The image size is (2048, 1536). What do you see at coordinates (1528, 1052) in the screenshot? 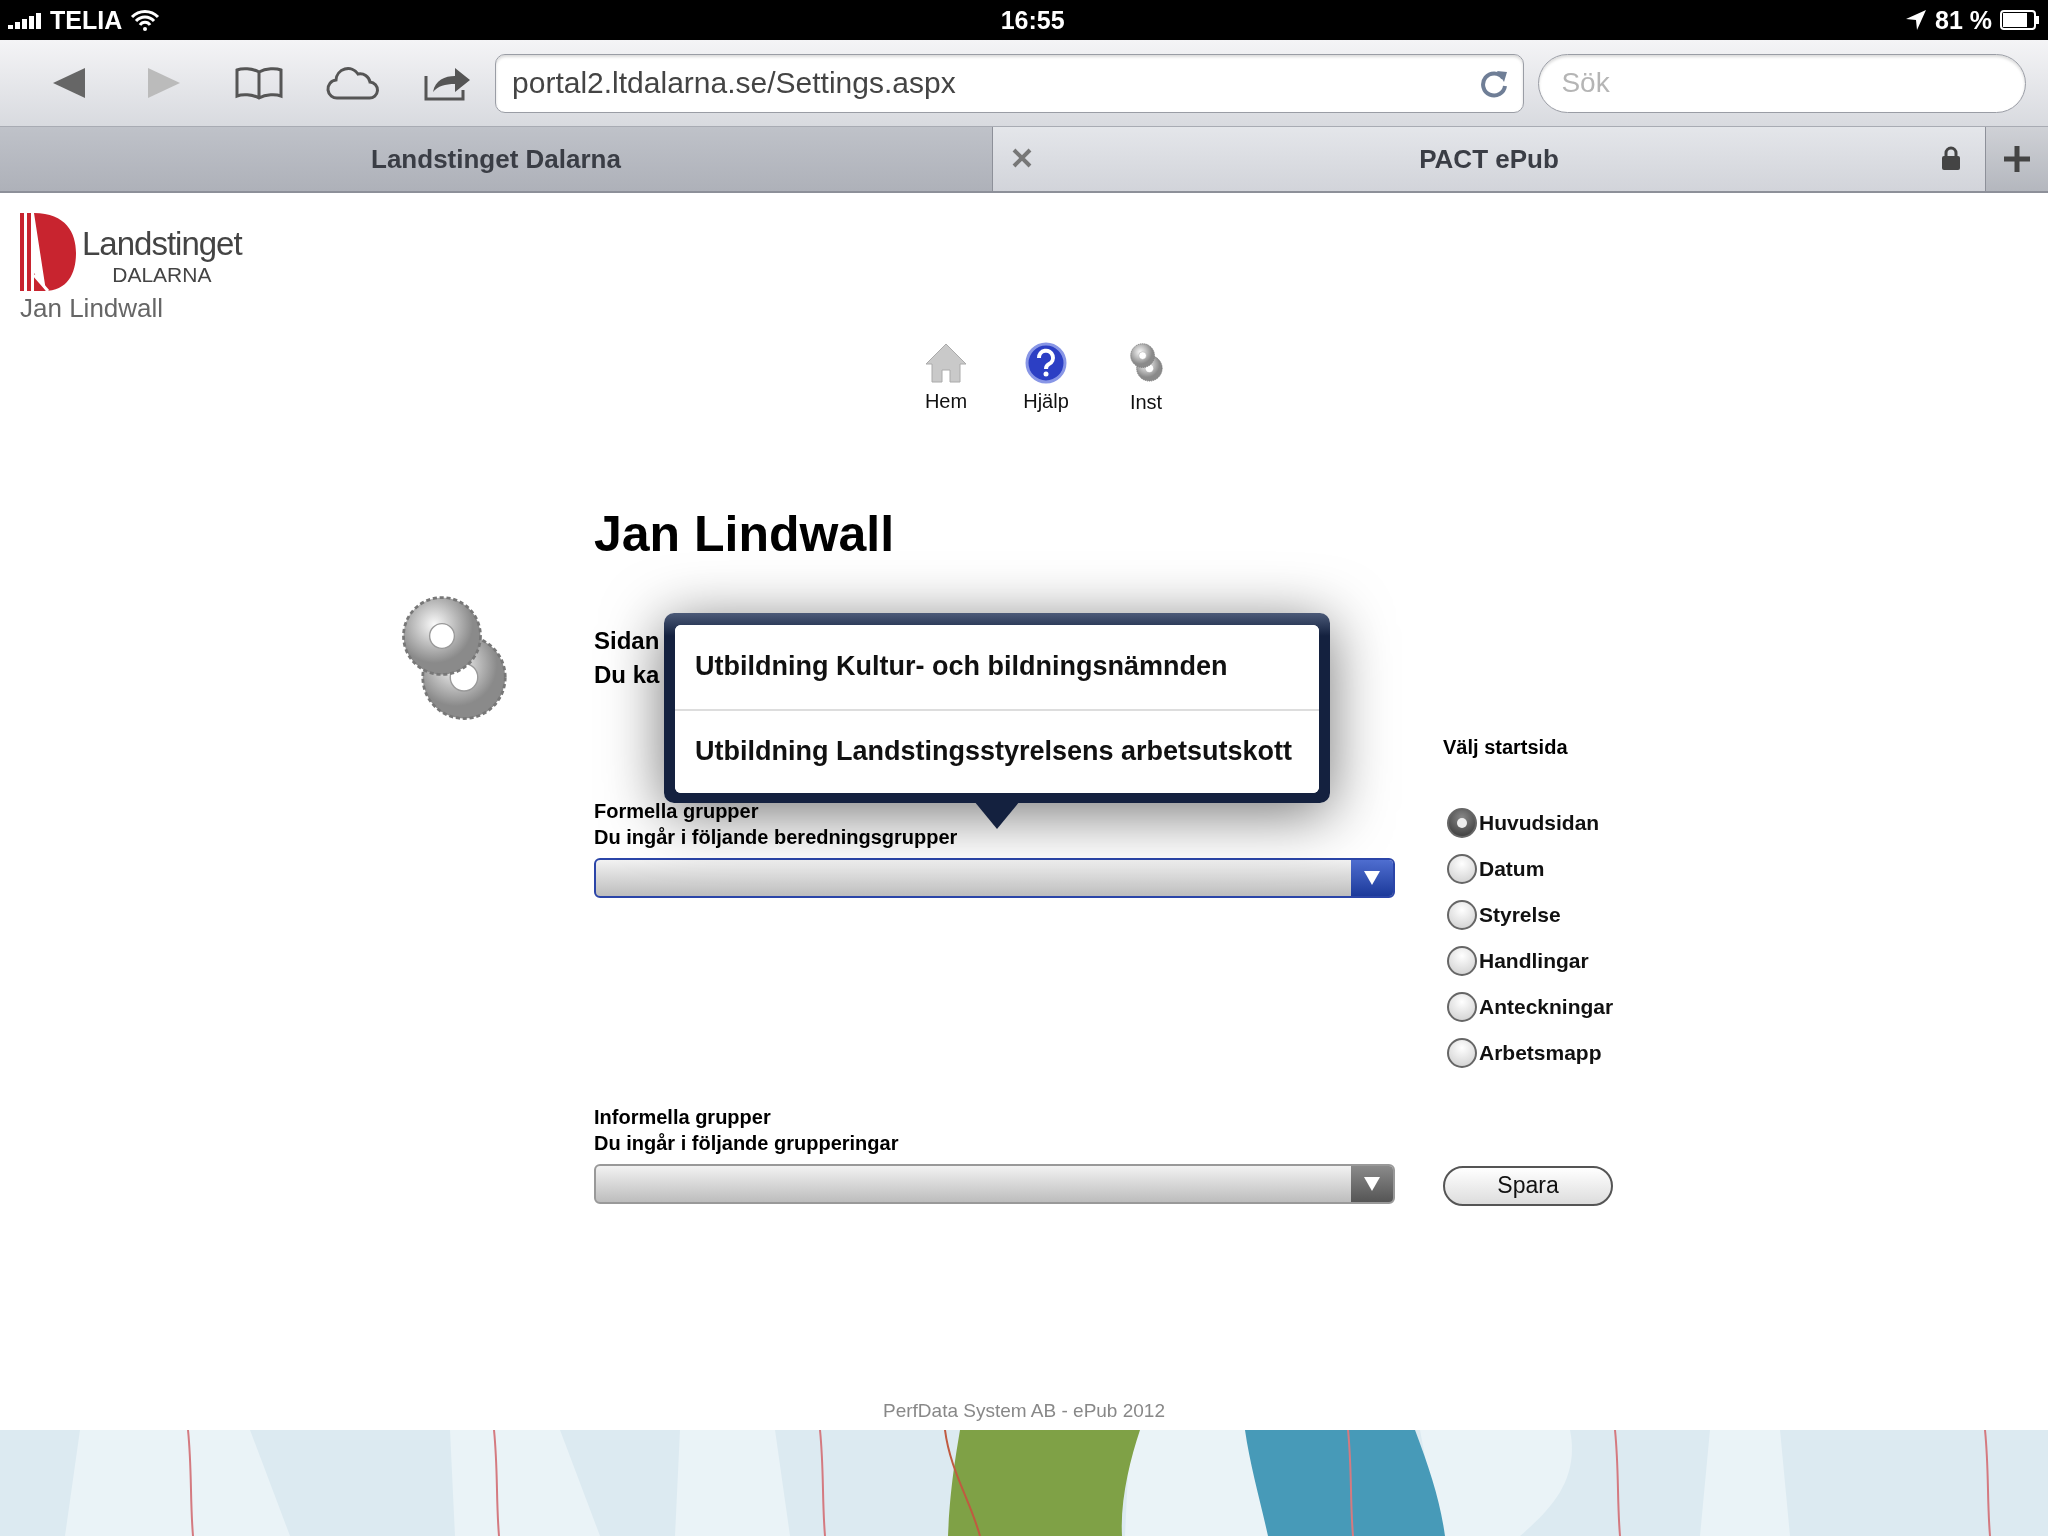
I see `radio-option: Arbetsmapp` at bounding box center [1528, 1052].